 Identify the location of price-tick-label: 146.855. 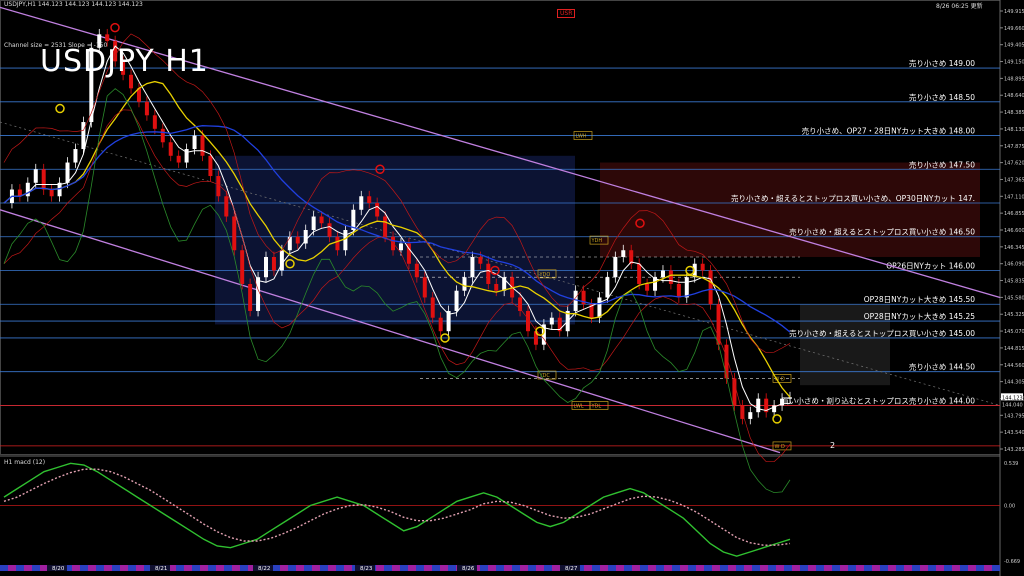
(1014, 214).